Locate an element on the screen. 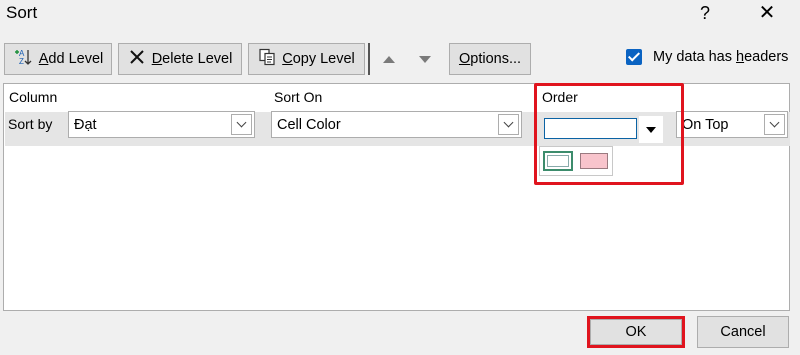  position-select: On Top is located at coordinates (732, 124).